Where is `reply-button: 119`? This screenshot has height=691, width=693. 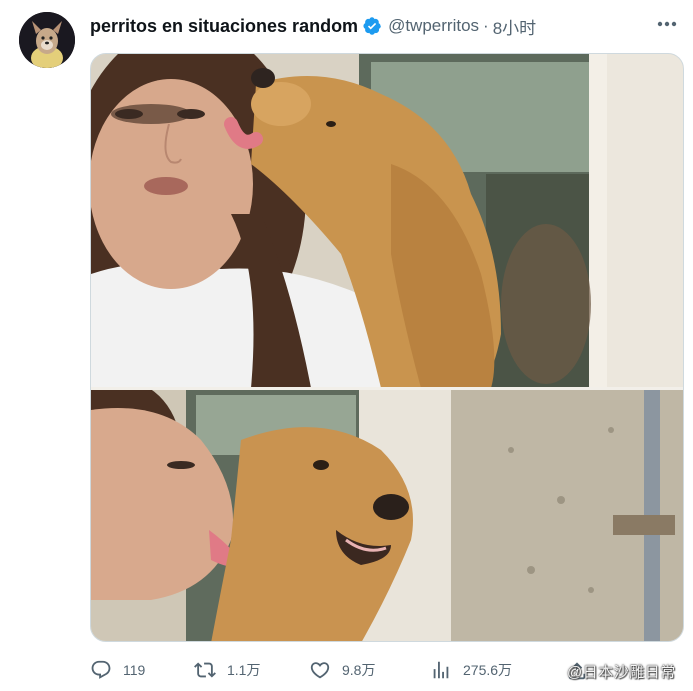 reply-button: 119 is located at coordinates (117, 670).